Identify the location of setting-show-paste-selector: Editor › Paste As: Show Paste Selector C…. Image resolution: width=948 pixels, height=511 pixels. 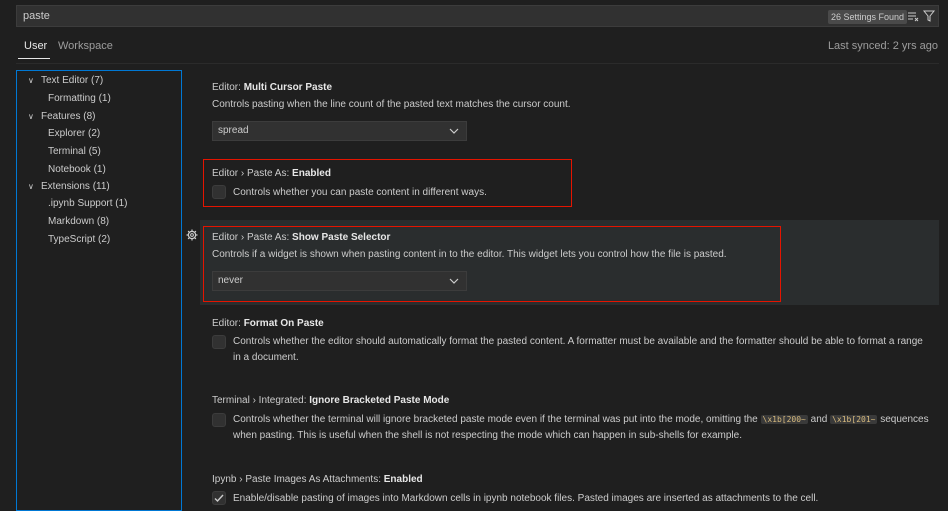
(469, 247).